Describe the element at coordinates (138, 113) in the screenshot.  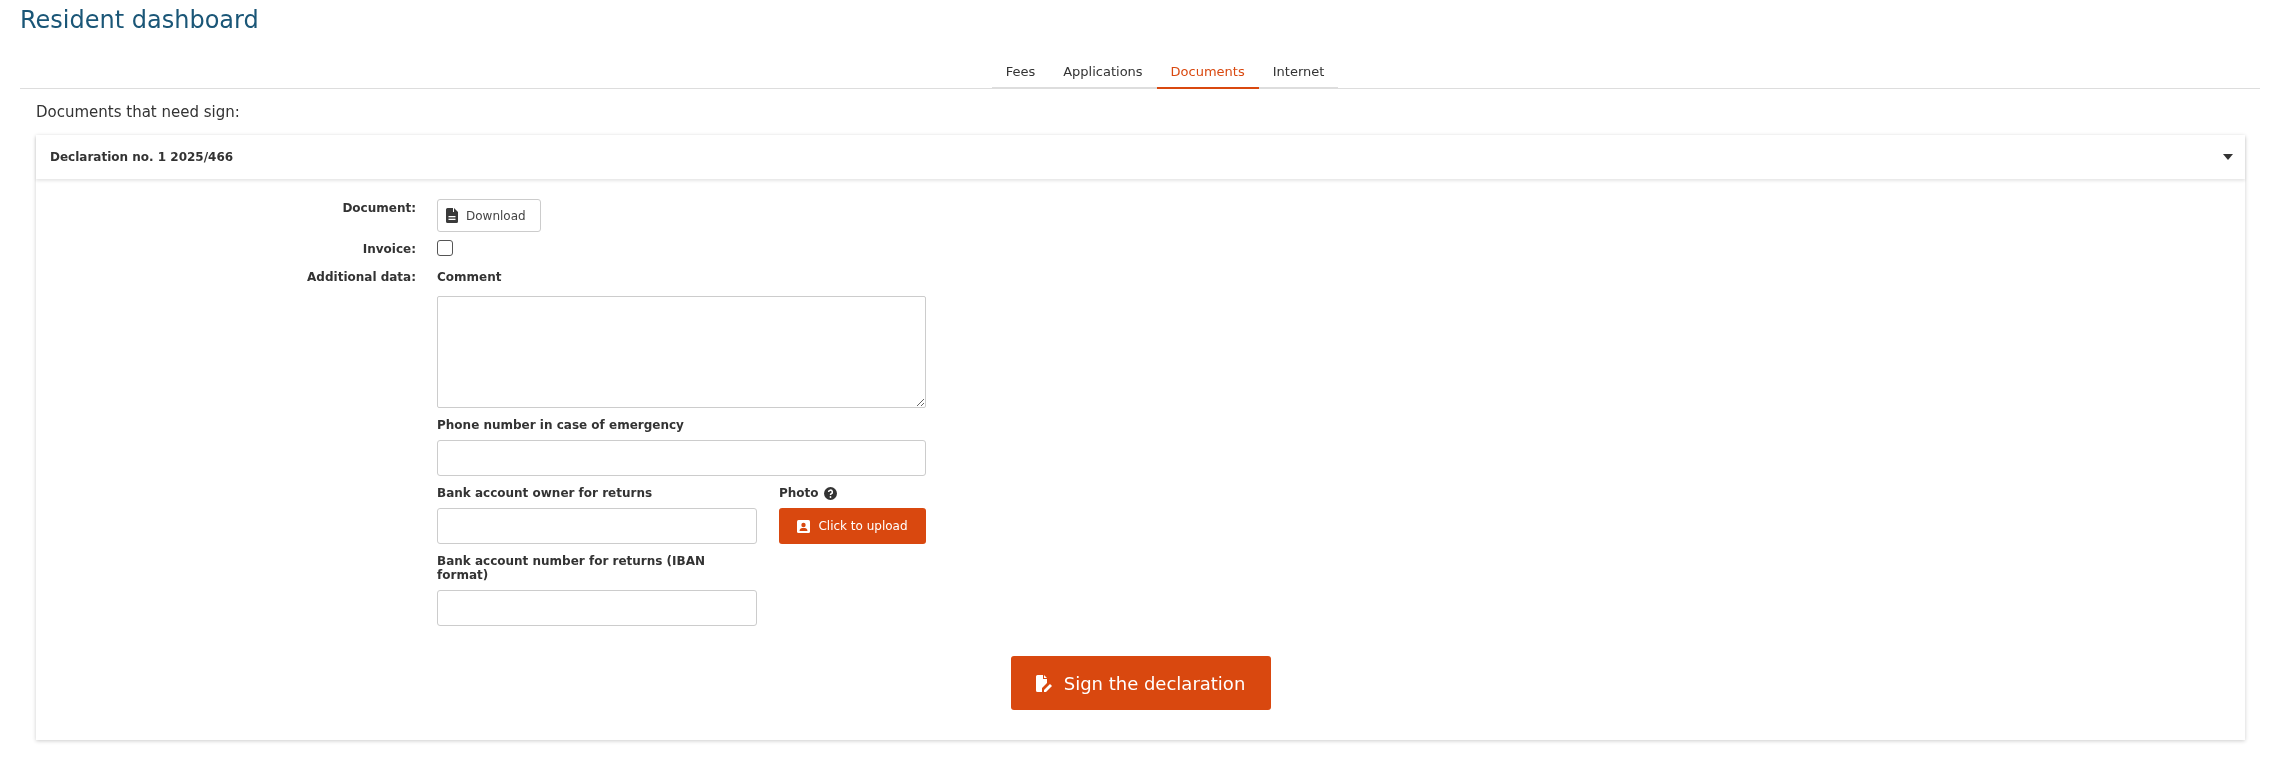
I see `section-heading: Documents that need sign:` at that location.